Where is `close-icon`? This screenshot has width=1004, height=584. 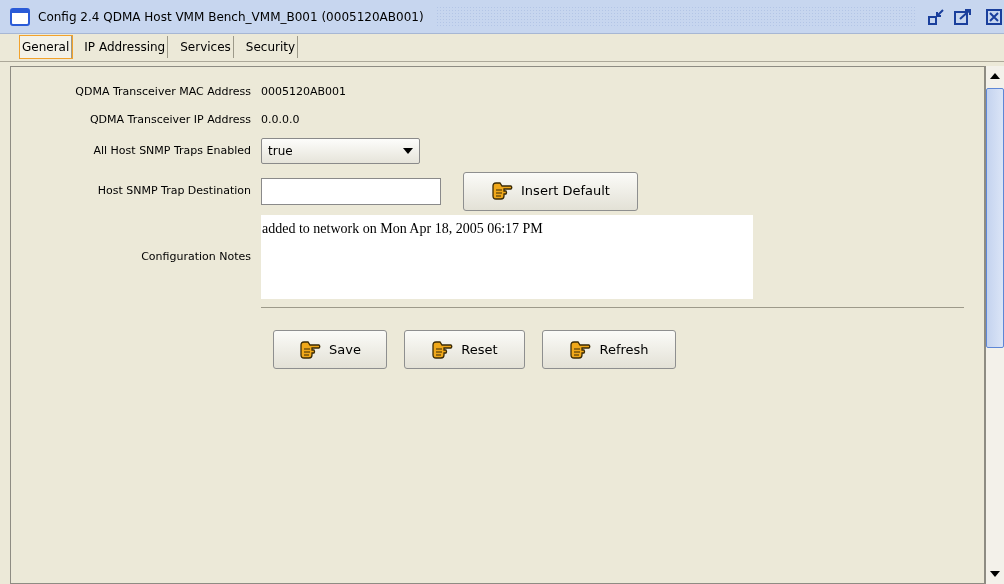
close-icon is located at coordinates (994, 16).